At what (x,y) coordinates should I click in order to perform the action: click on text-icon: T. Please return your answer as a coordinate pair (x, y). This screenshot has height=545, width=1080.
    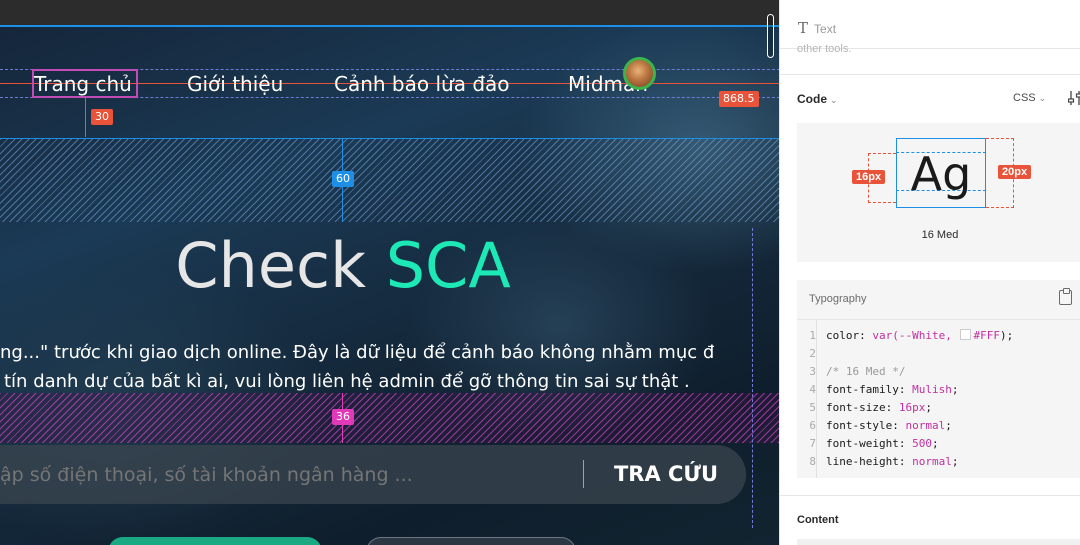
    Looking at the image, I should click on (803, 28).